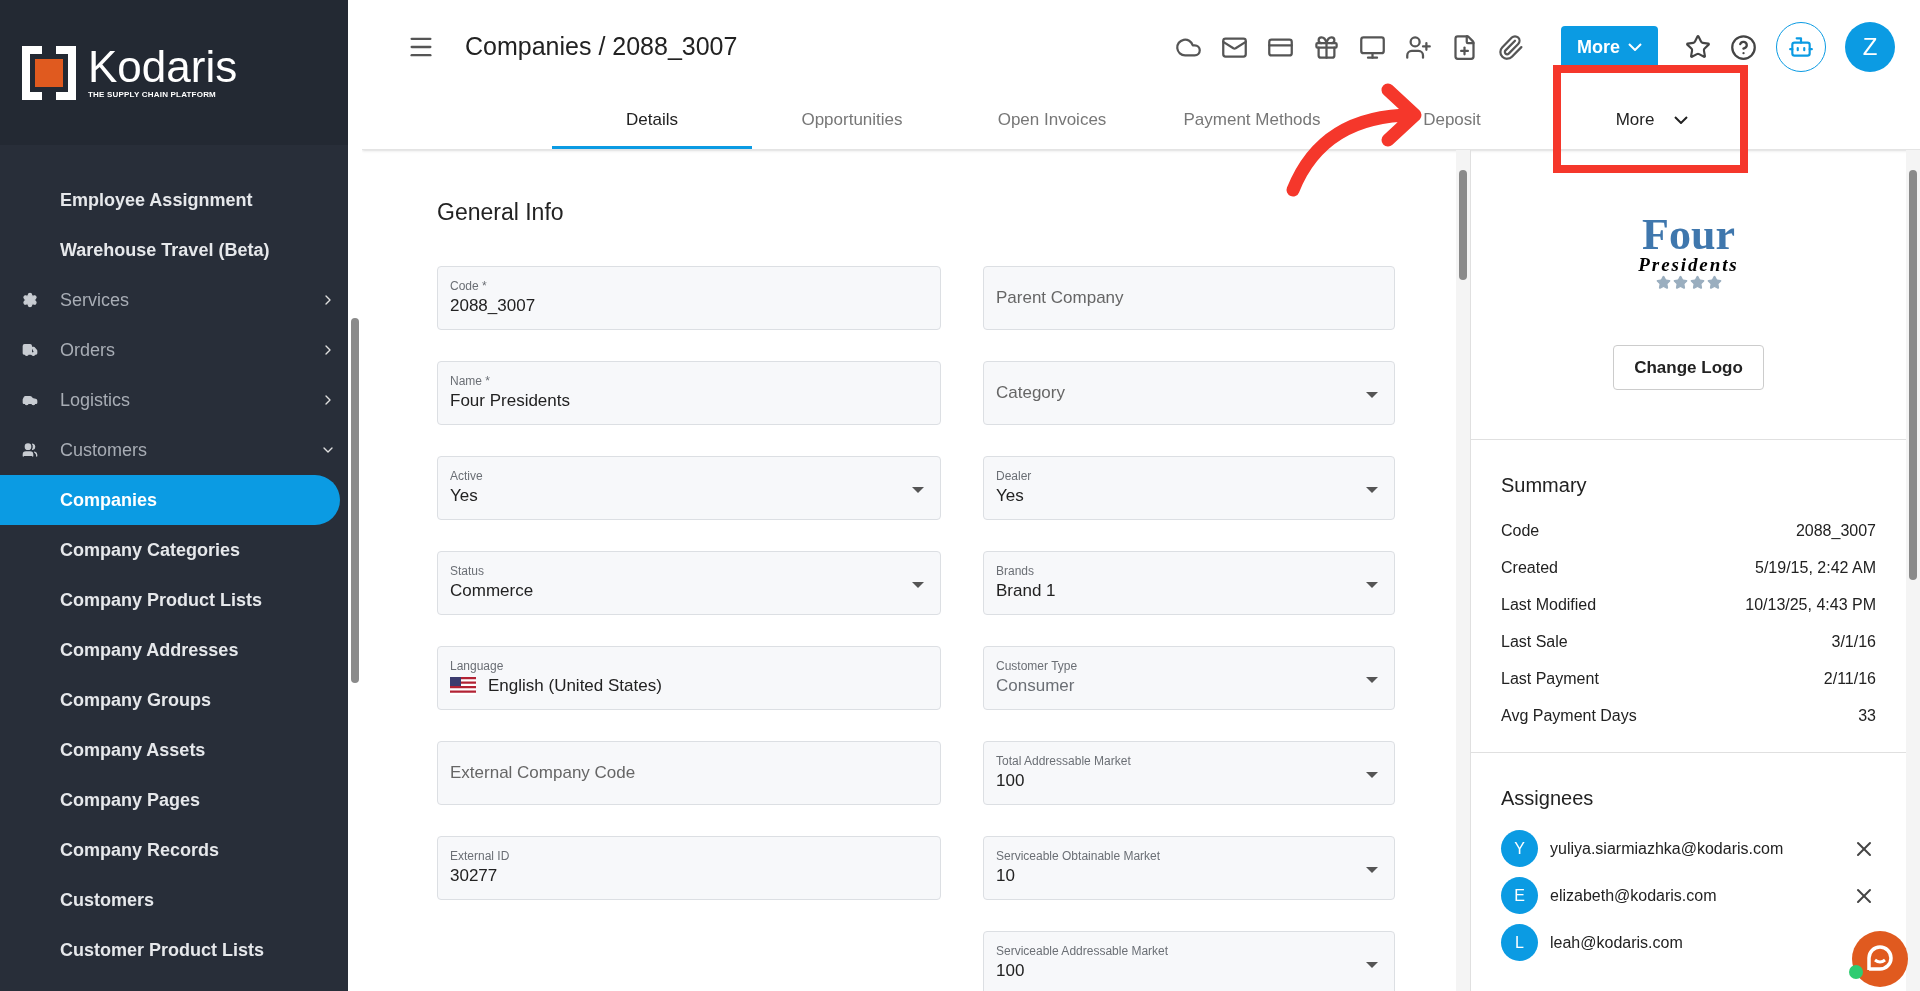 The width and height of the screenshot is (1920, 991). Describe the element at coordinates (1372, 47) in the screenshot. I see `monitor-icon` at that location.